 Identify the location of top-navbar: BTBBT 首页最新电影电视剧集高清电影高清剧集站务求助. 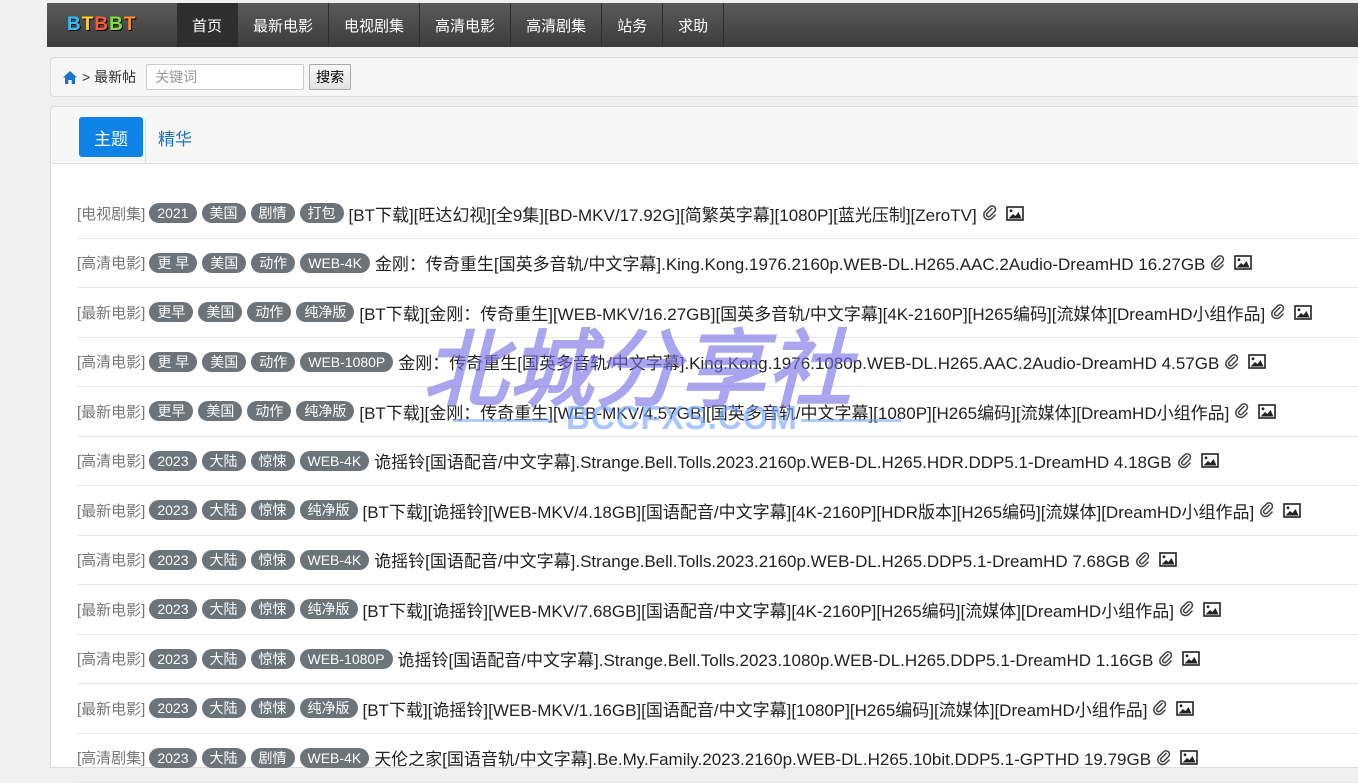
(702, 25).